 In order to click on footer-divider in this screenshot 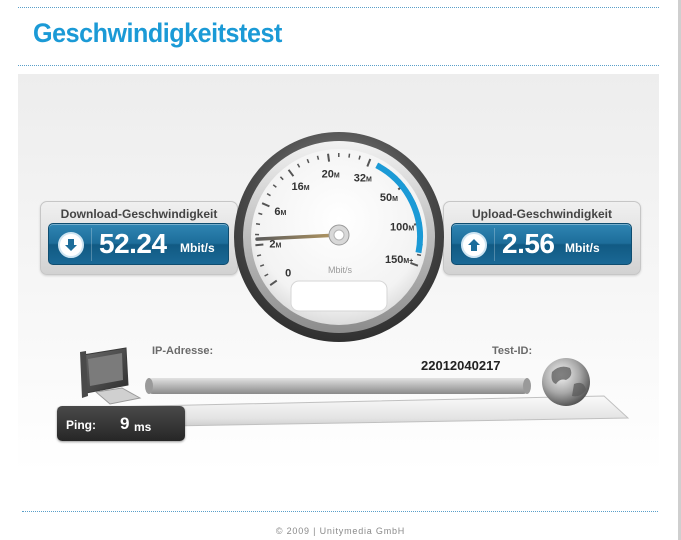, I will do `click(340, 511)`.